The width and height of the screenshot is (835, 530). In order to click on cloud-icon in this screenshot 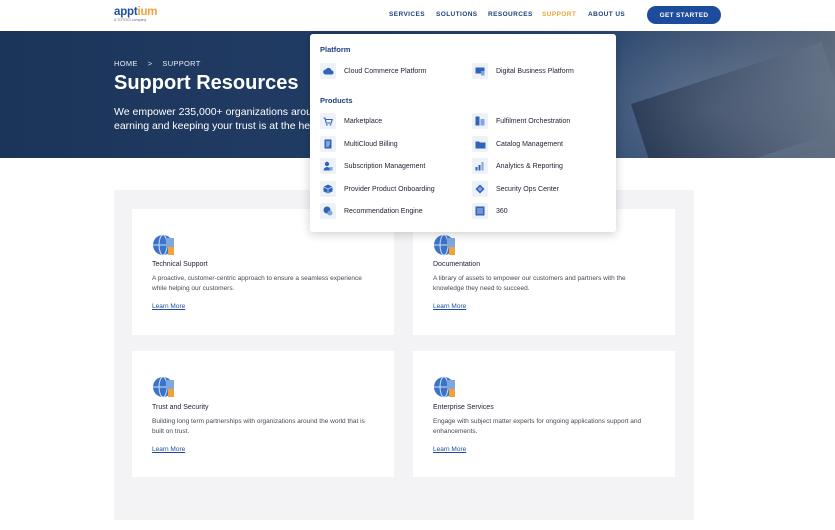, I will do `click(328, 71)`.